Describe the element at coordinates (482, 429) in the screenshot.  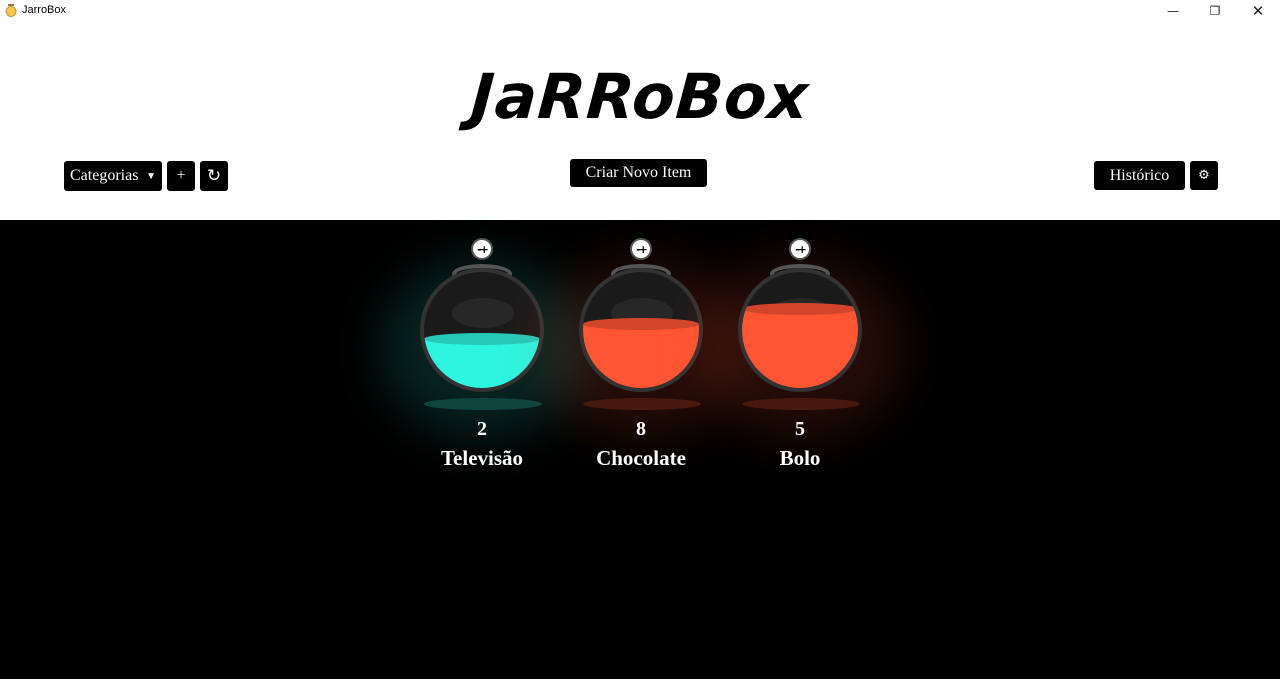
I see `jar-count: 2` at that location.